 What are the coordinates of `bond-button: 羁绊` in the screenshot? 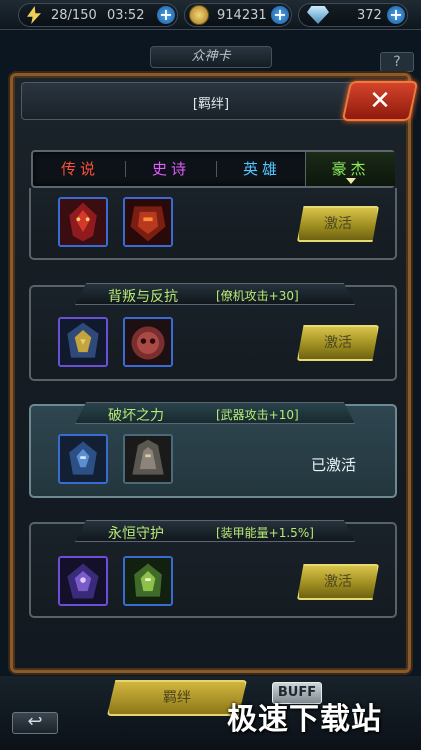 It's located at (177, 698).